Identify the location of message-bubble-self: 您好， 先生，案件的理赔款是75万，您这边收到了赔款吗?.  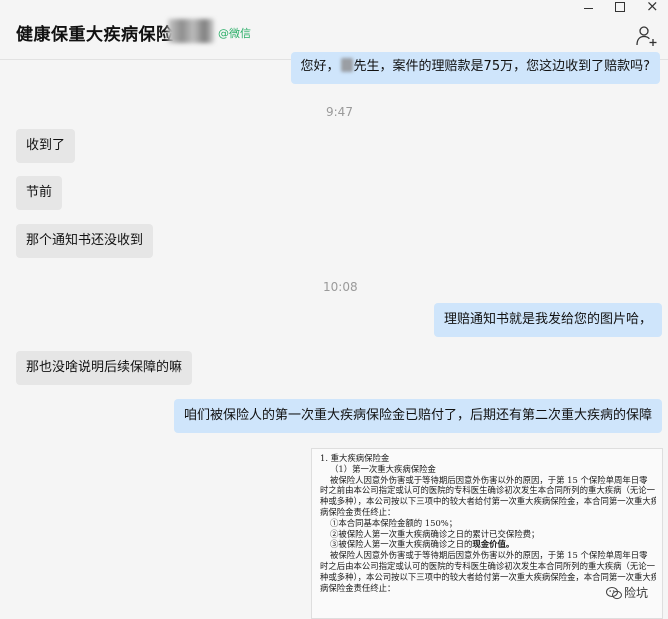
(475, 68).